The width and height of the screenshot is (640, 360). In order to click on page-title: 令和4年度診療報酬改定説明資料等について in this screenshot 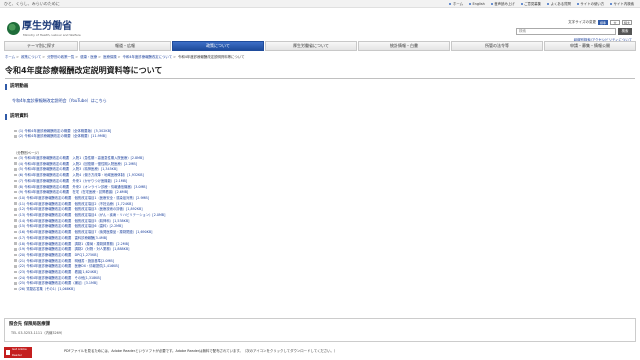, I will do `click(320, 72)`.